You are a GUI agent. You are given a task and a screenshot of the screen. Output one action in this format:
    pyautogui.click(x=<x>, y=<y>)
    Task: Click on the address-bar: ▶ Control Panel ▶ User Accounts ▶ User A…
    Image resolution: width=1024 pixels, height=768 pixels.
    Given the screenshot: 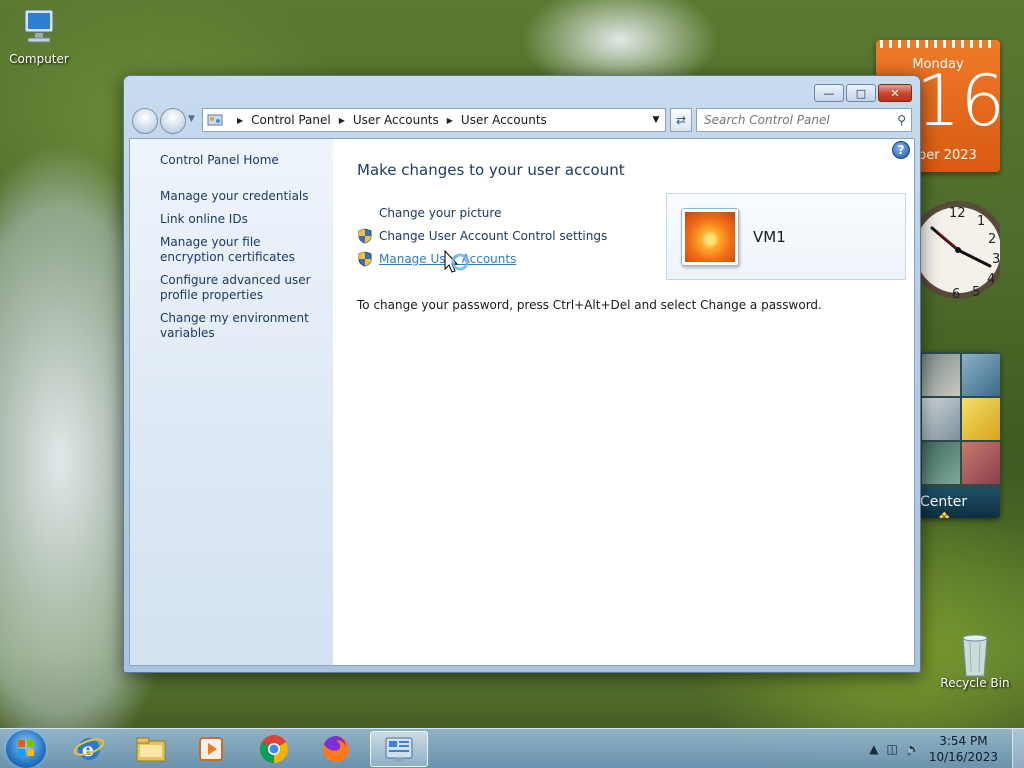 What is the action you would take?
    pyautogui.click(x=434, y=120)
    